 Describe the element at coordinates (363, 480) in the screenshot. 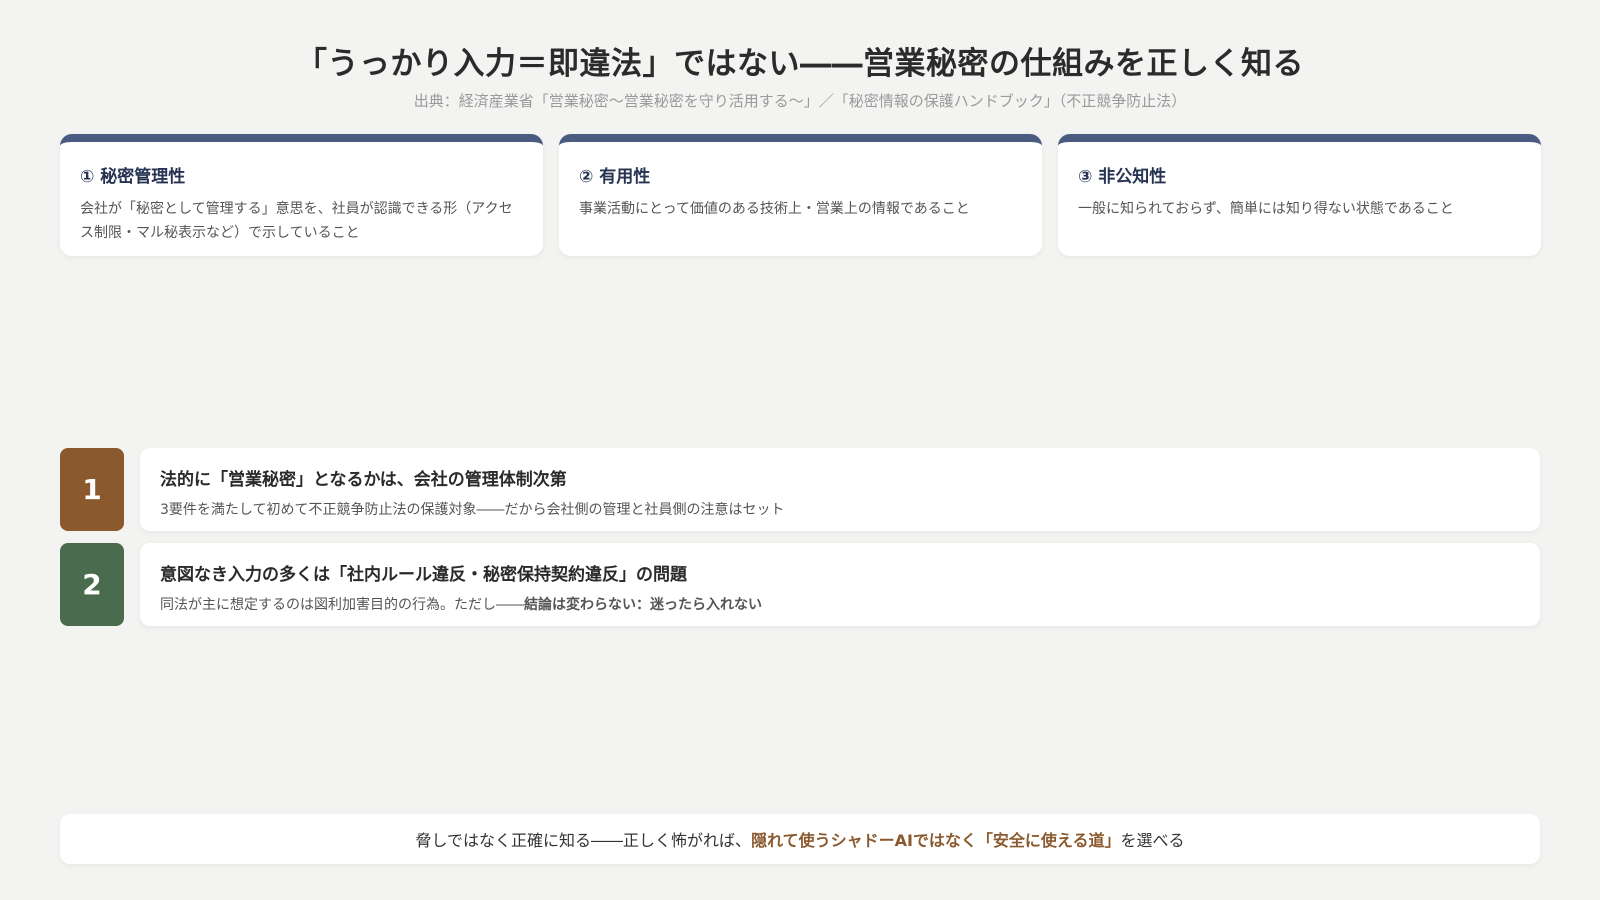

I see `point-title: 法的に「営業秘密」となるかは、会社の管理体制次第` at that location.